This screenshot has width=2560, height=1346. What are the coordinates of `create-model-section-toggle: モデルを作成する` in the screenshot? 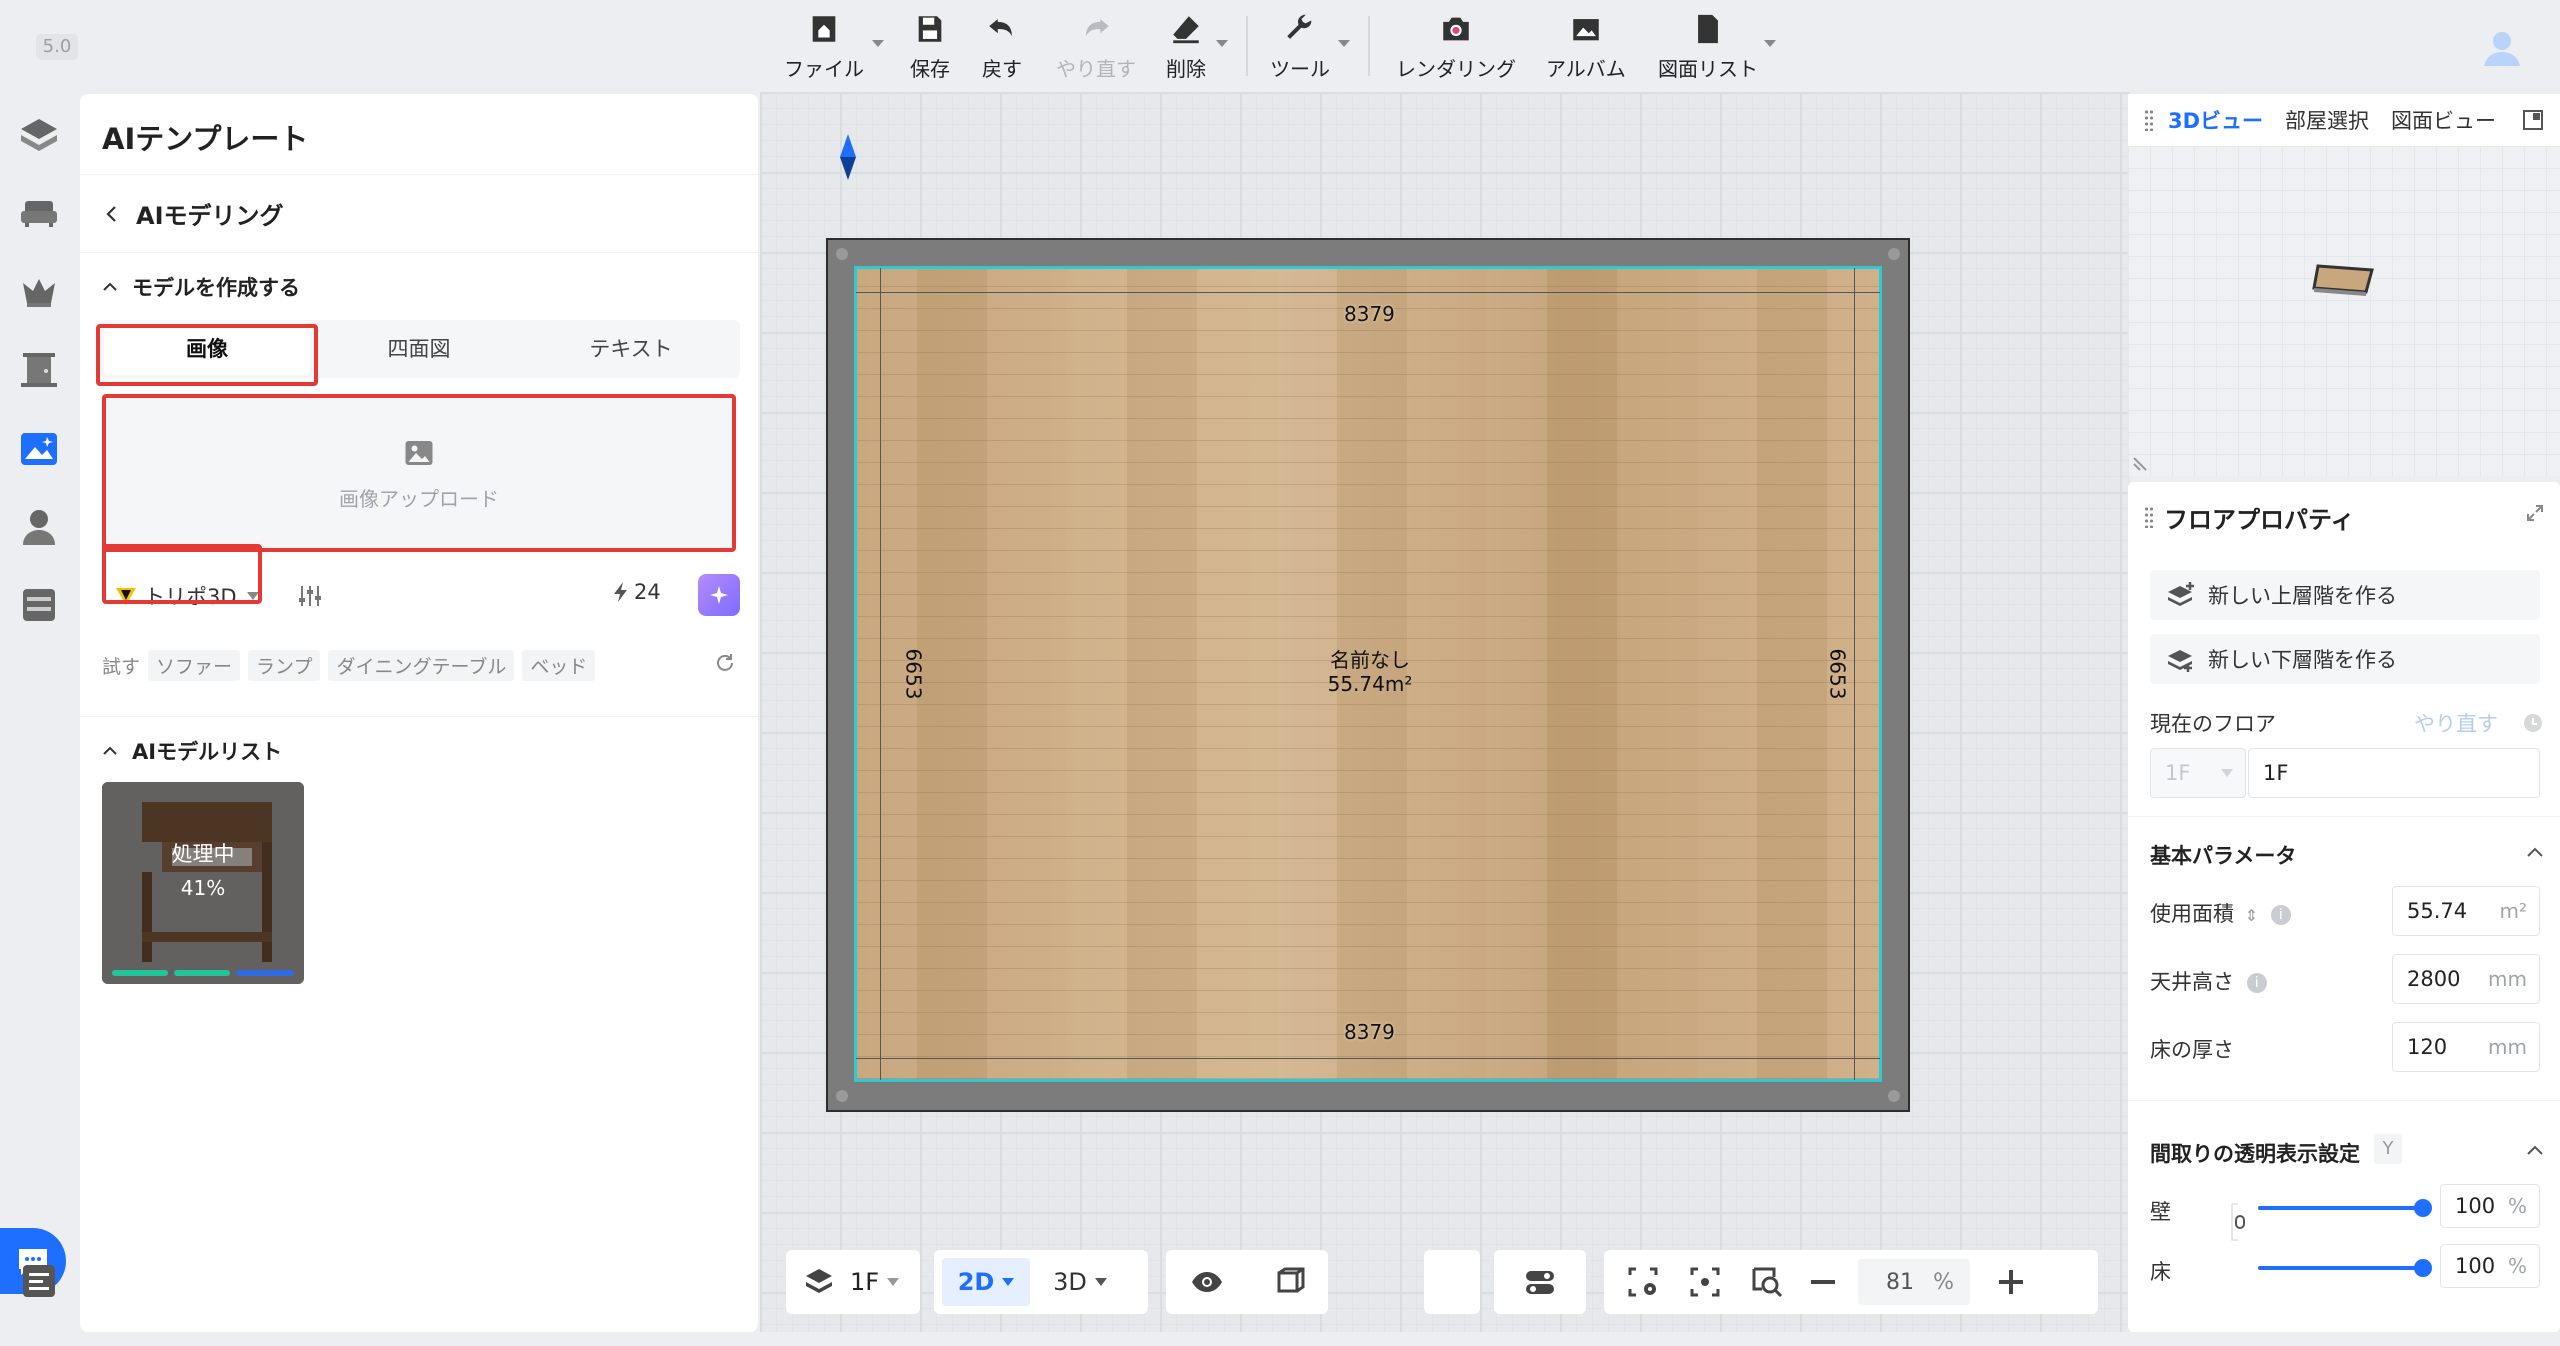 It's located at (201, 287).